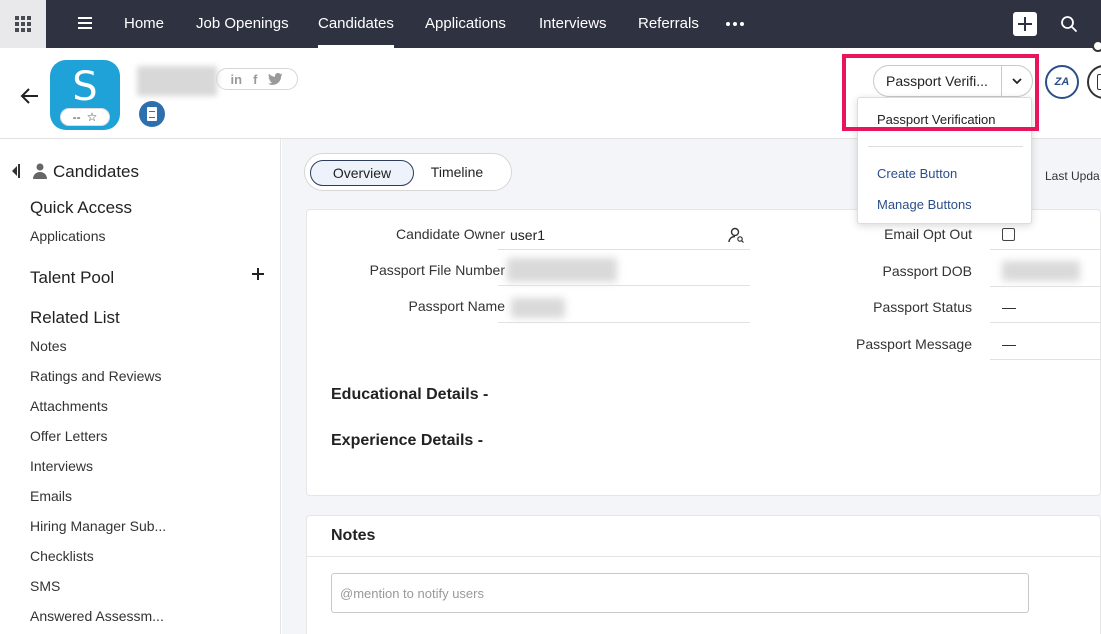 The width and height of the screenshot is (1101, 634). I want to click on profile-indicator-icon, so click(1096, 46).